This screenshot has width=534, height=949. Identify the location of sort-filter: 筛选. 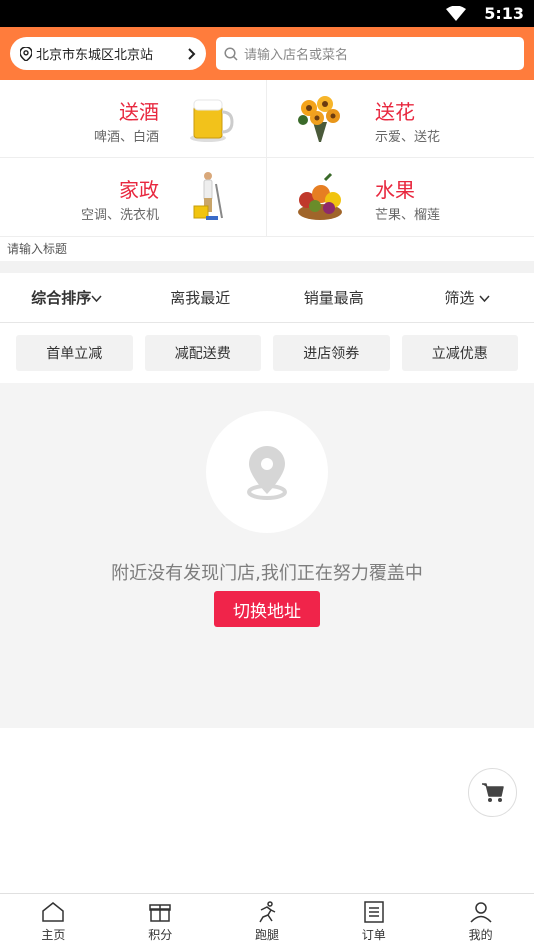
(467, 297).